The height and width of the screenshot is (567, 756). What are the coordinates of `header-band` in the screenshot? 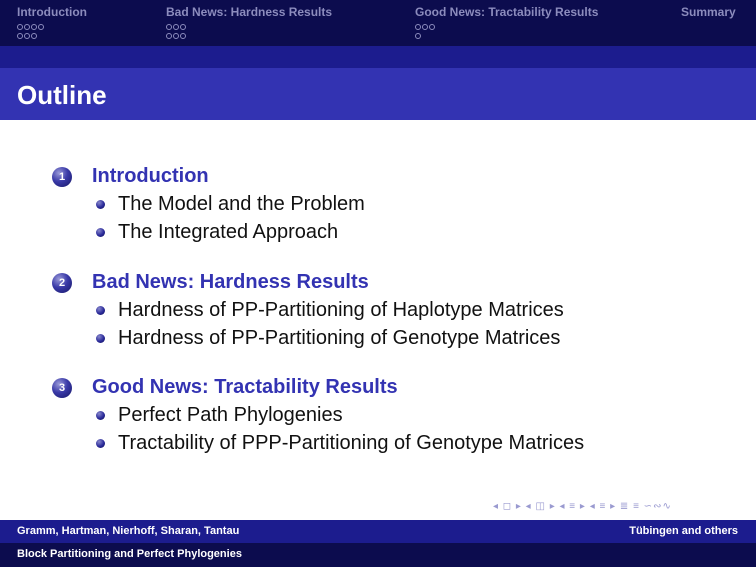 It's located at (378, 57).